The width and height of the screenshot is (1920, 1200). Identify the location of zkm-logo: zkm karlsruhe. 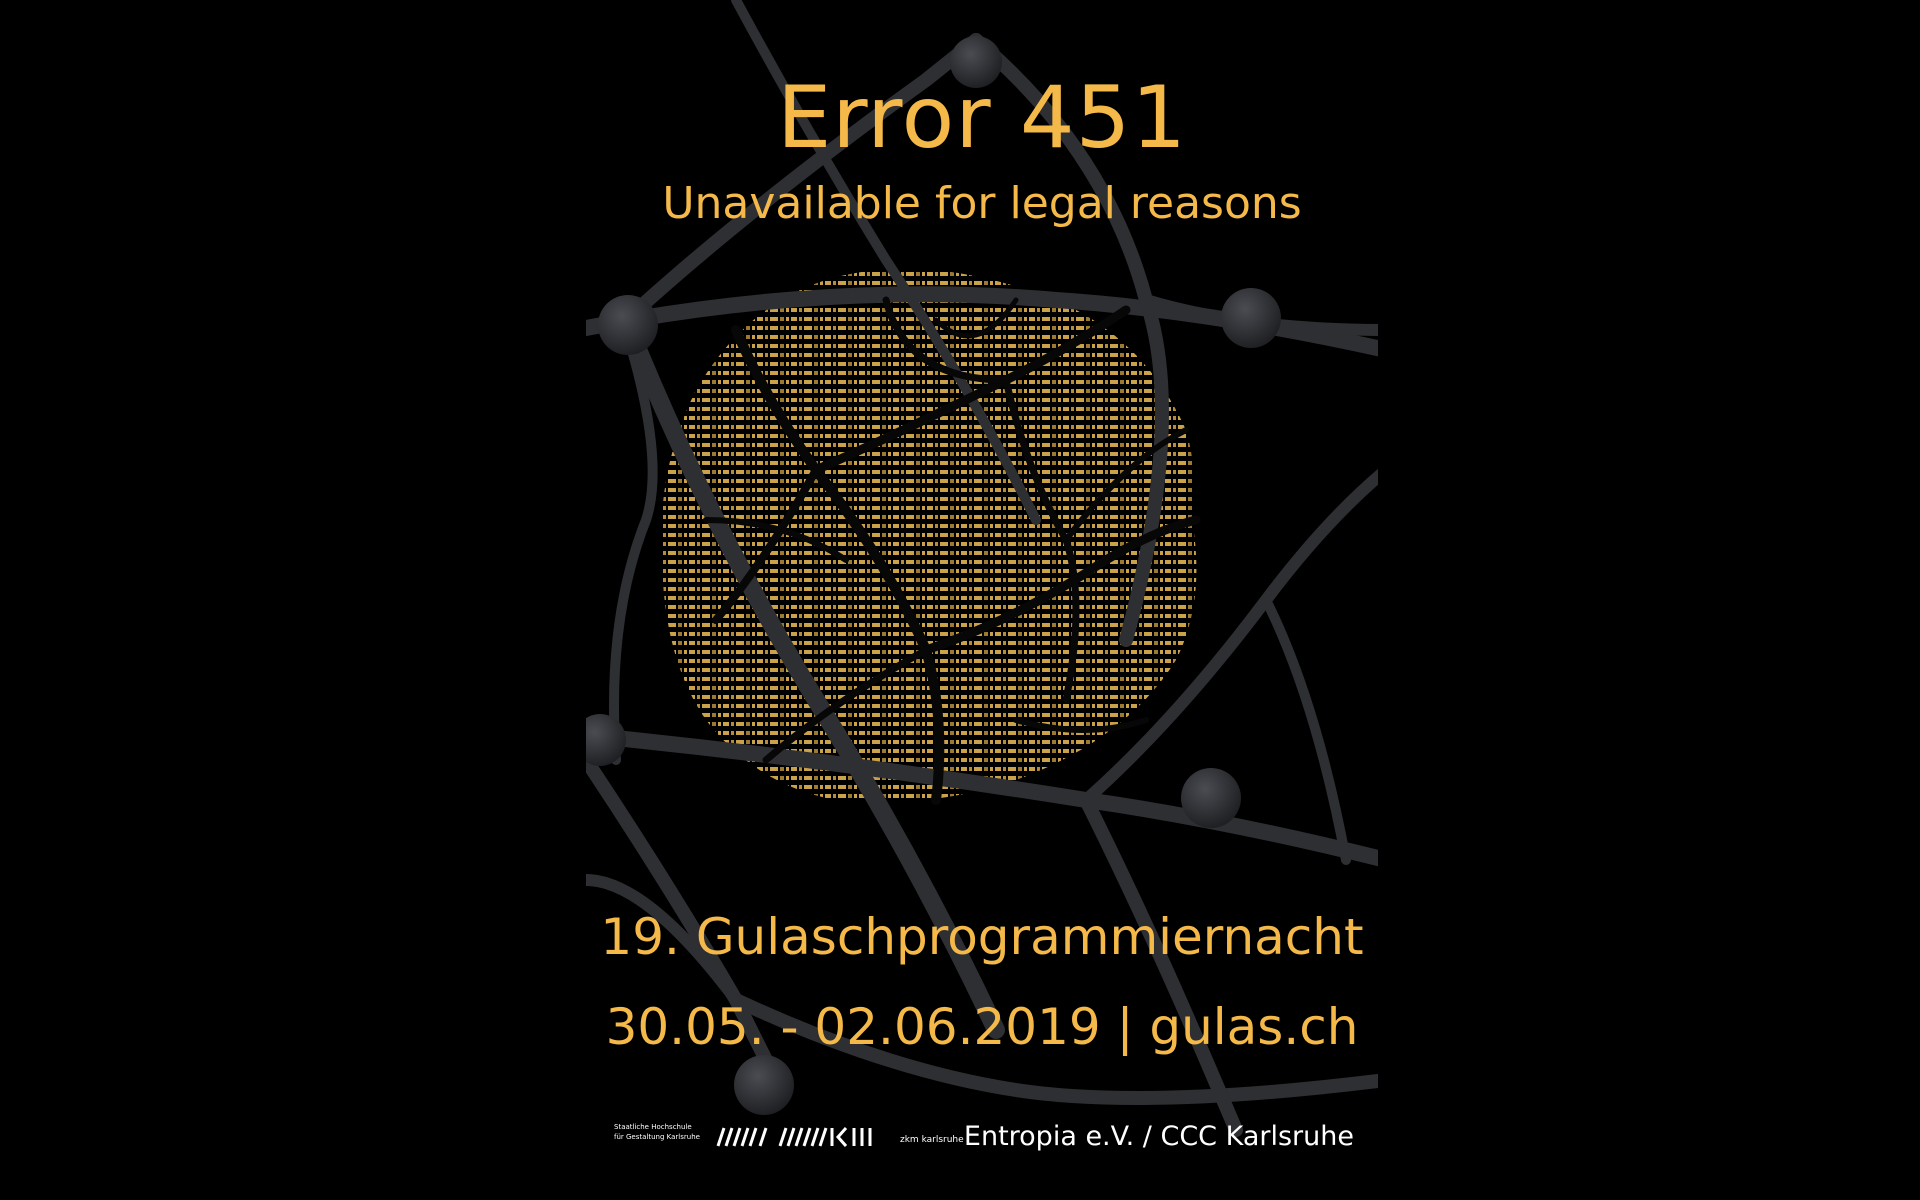
(873, 1137).